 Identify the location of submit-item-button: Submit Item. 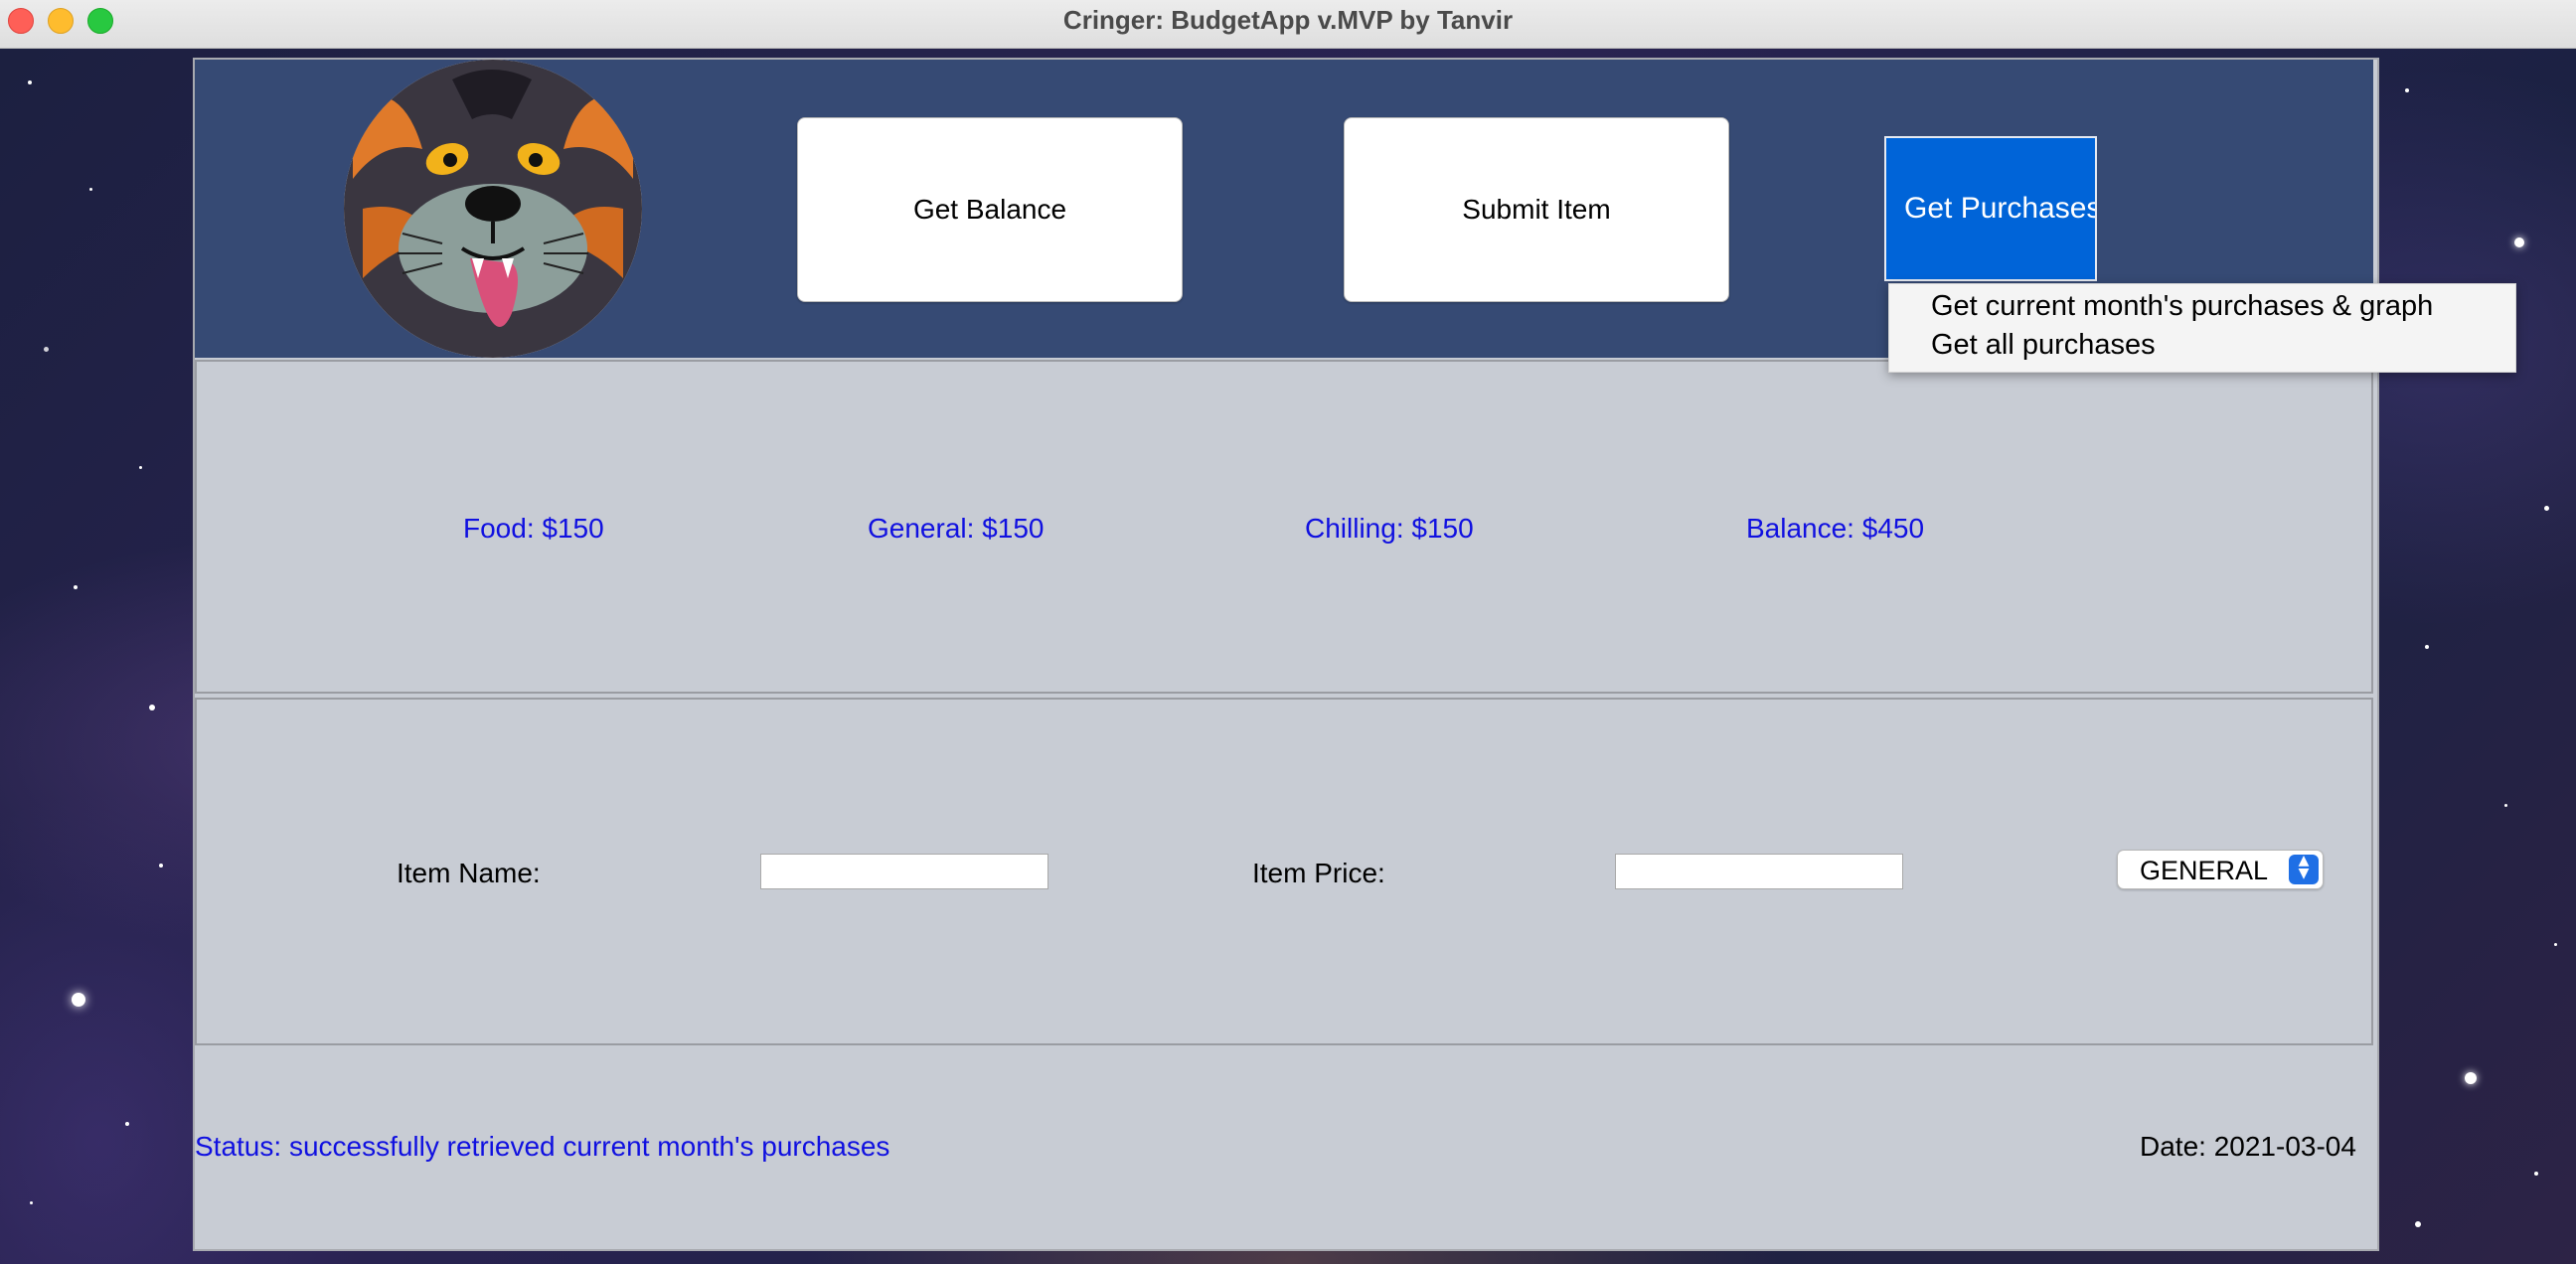
(1536, 209).